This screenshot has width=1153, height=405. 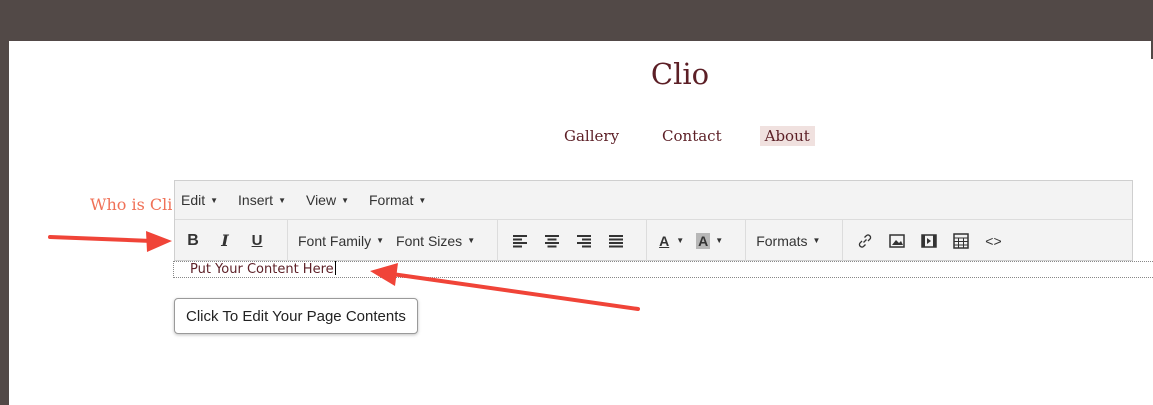 I want to click on menu-insert: Insert ▼, so click(x=262, y=200).